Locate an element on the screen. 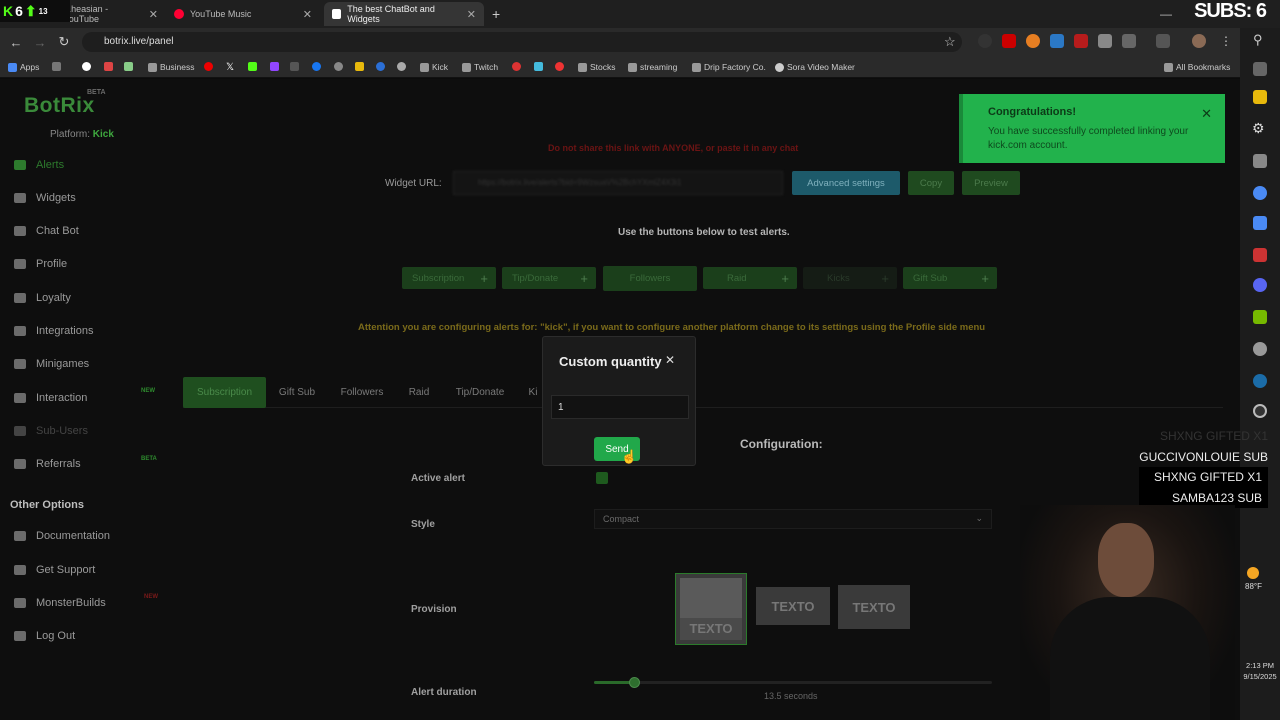 The image size is (1280, 720). test-kicks-button: Kicks + is located at coordinates (850, 278).